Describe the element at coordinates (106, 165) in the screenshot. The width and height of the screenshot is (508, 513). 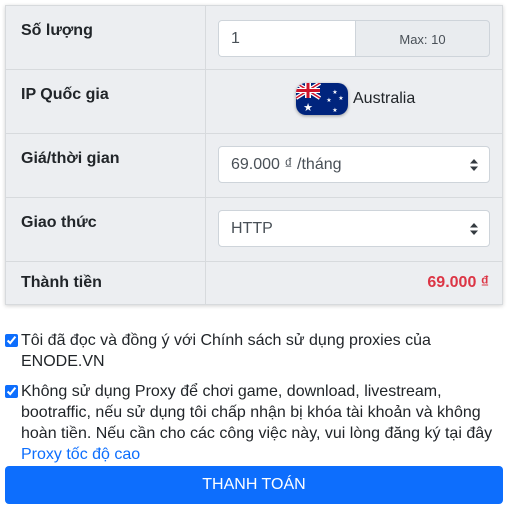
I see `price-label: Giá/thời gian` at that location.